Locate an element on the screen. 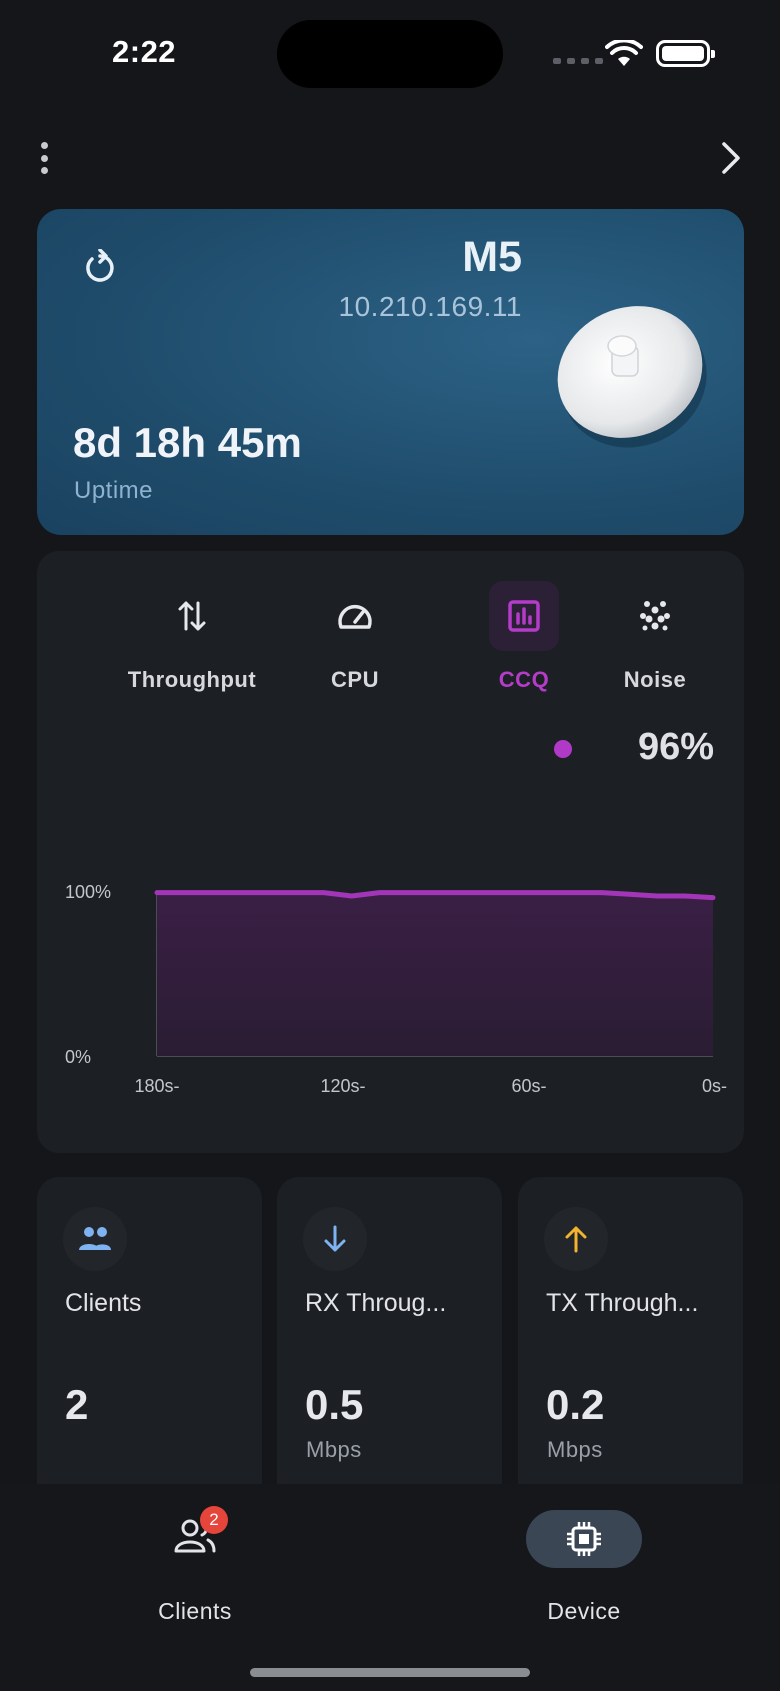  device-name: M5 is located at coordinates (492, 257).